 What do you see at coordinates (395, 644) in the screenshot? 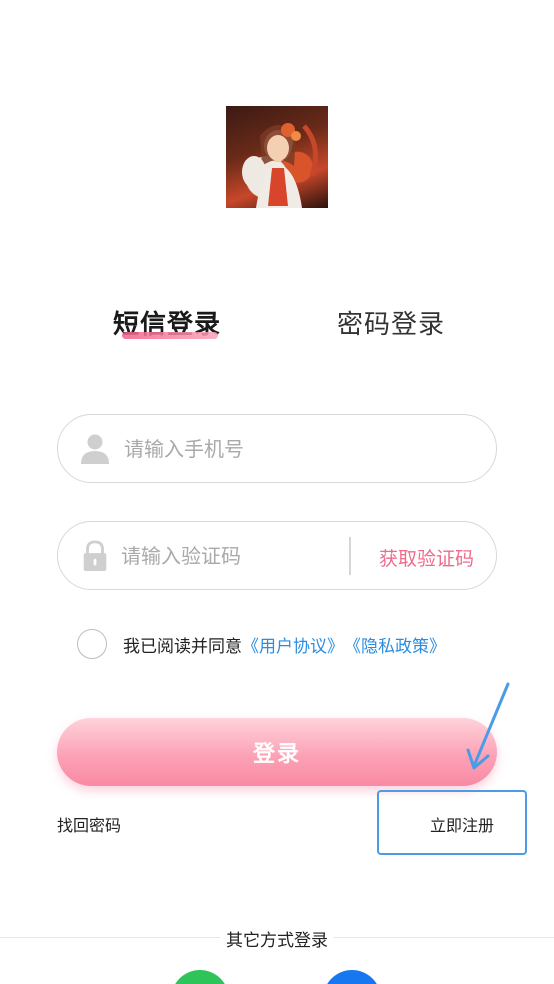
I see `privacy-policy-link: 《隐私政策》` at bounding box center [395, 644].